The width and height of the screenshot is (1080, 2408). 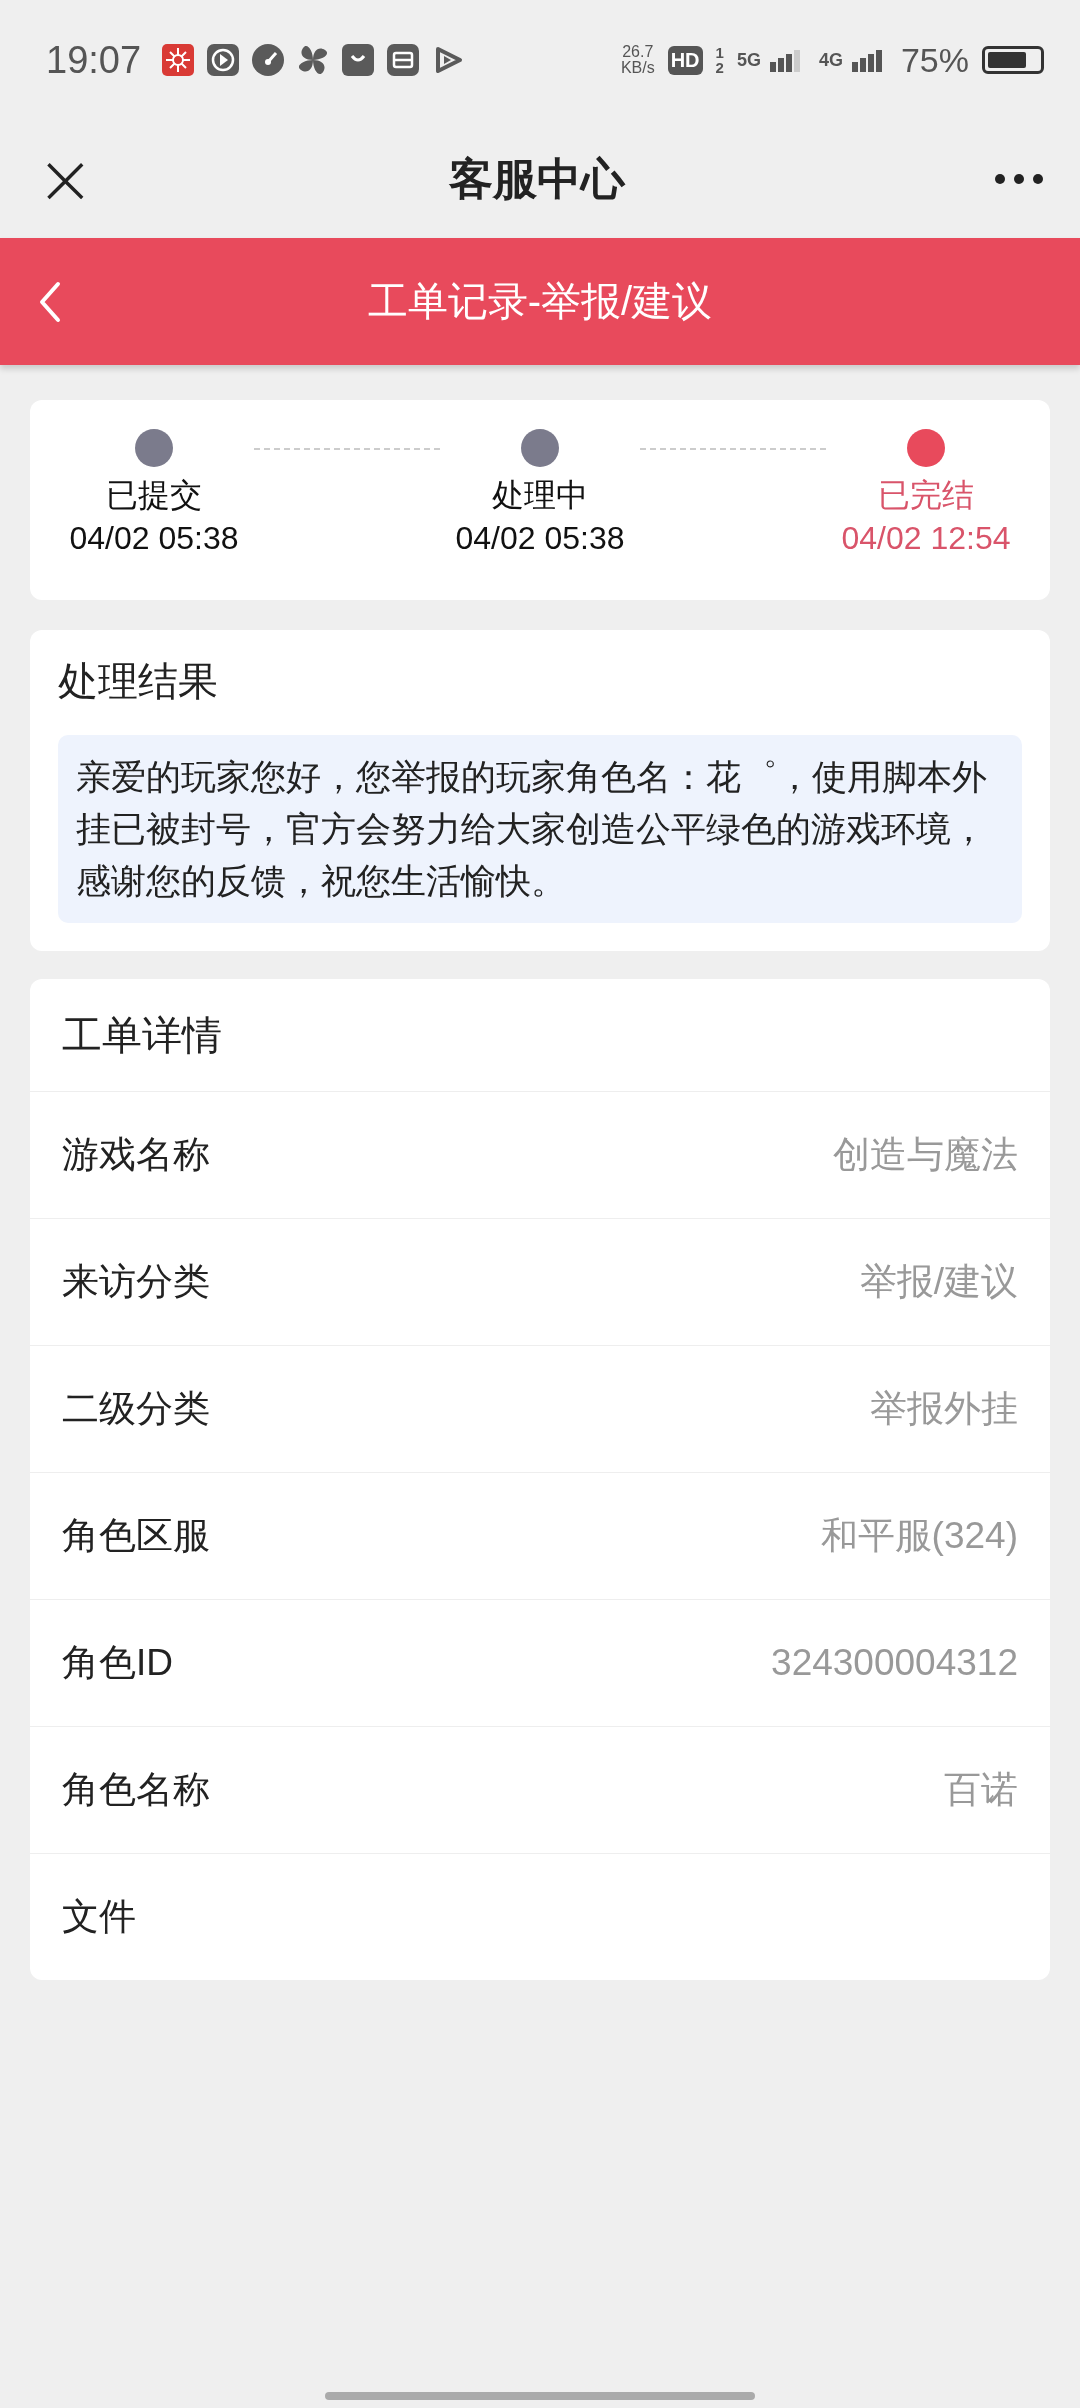 I want to click on field-value: 创造与魔法, so click(x=925, y=1155).